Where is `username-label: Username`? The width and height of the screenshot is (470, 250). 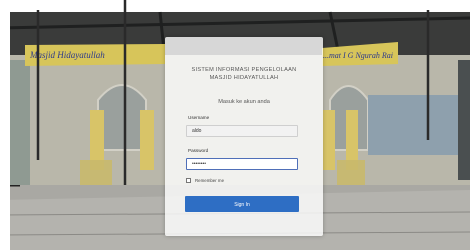 username-label: Username is located at coordinates (199, 117).